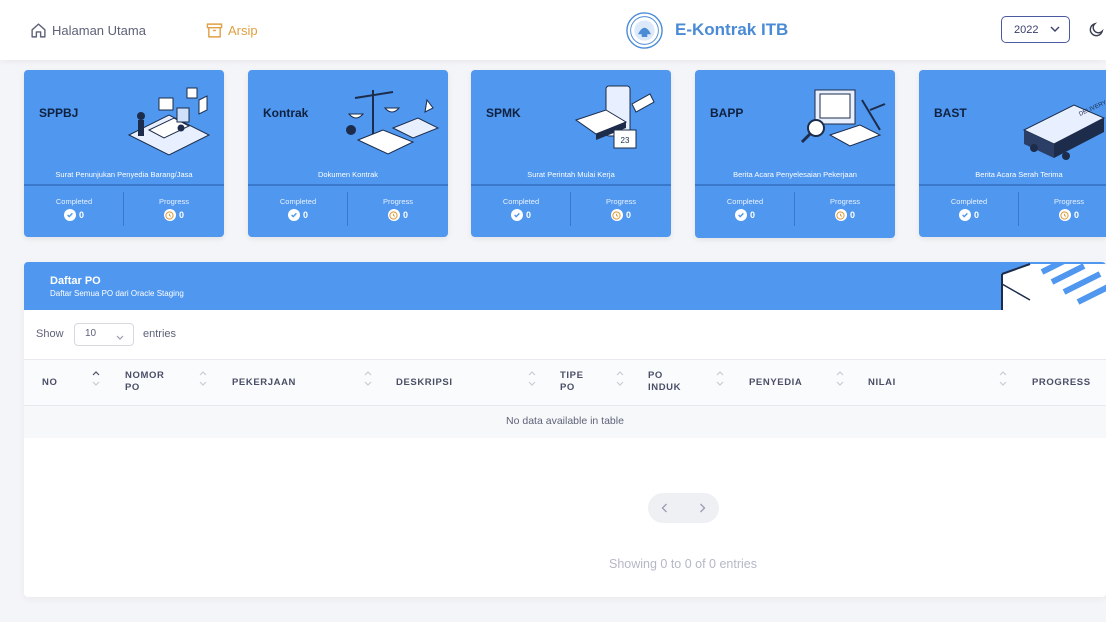 The height and width of the screenshot is (622, 1106). What do you see at coordinates (286, 113) in the screenshot?
I see `card-title: Kontrak` at bounding box center [286, 113].